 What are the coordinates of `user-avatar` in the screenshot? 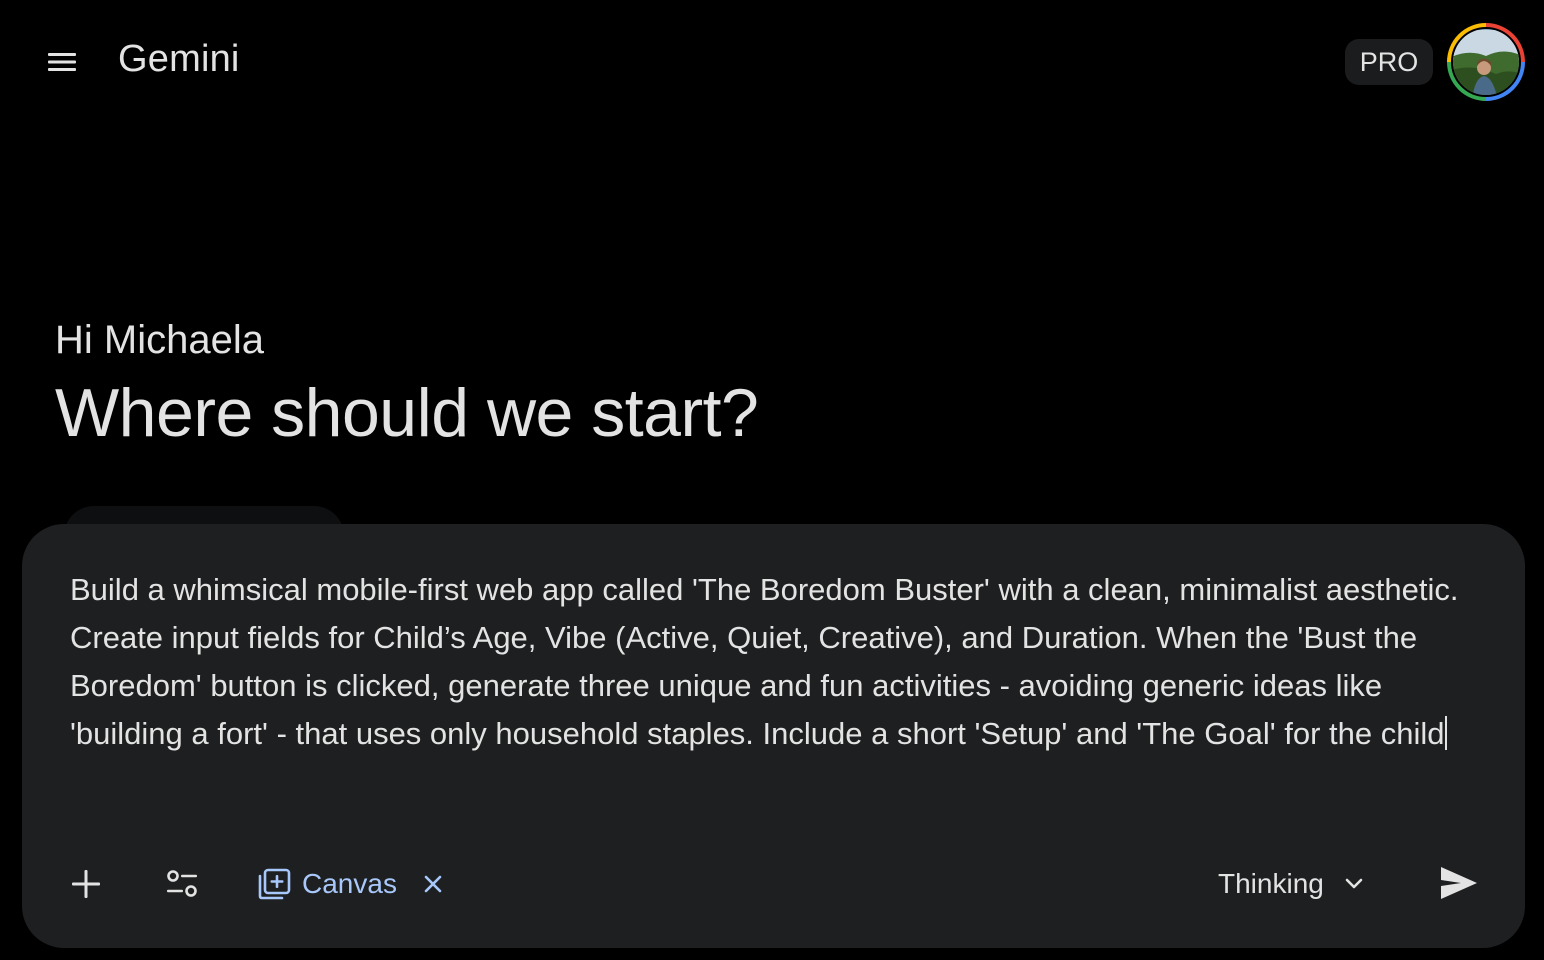 It's located at (1486, 62).